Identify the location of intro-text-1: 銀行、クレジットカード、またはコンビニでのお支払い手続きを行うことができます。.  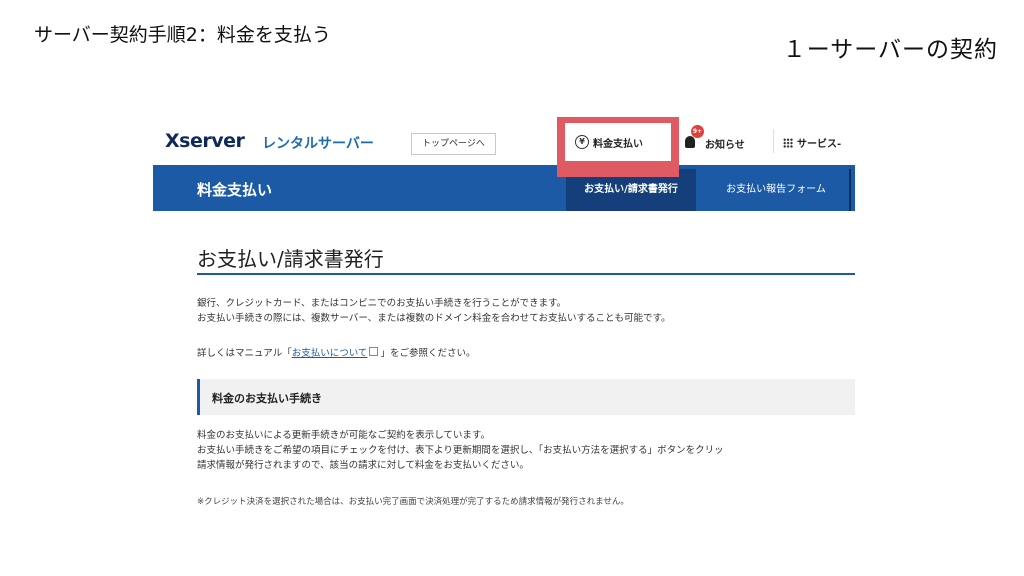
(382, 303).